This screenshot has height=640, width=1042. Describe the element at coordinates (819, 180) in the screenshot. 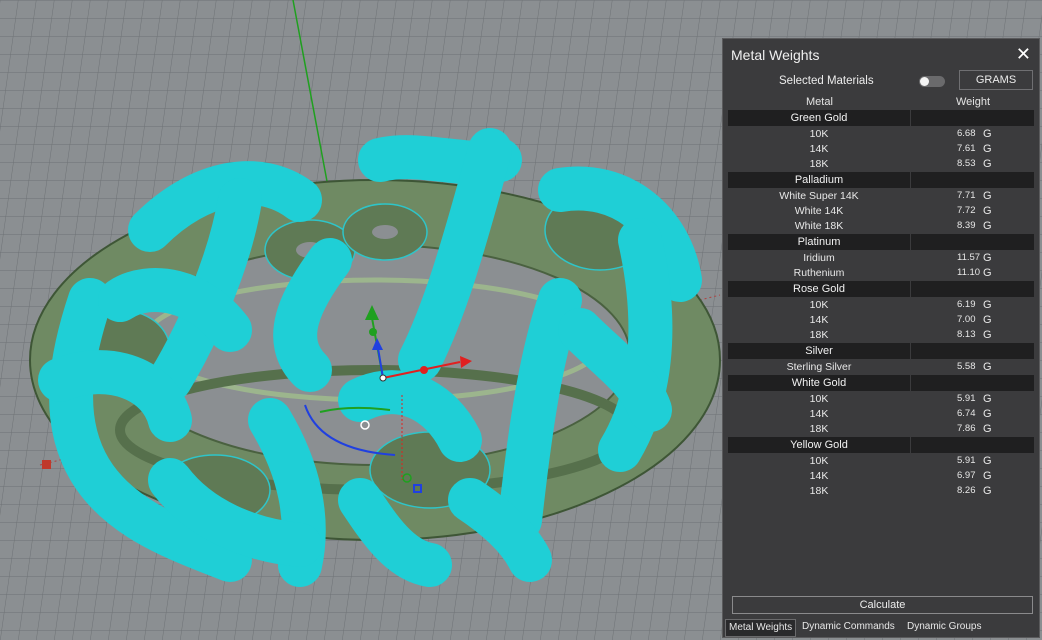

I see `group-name: Palladium` at that location.